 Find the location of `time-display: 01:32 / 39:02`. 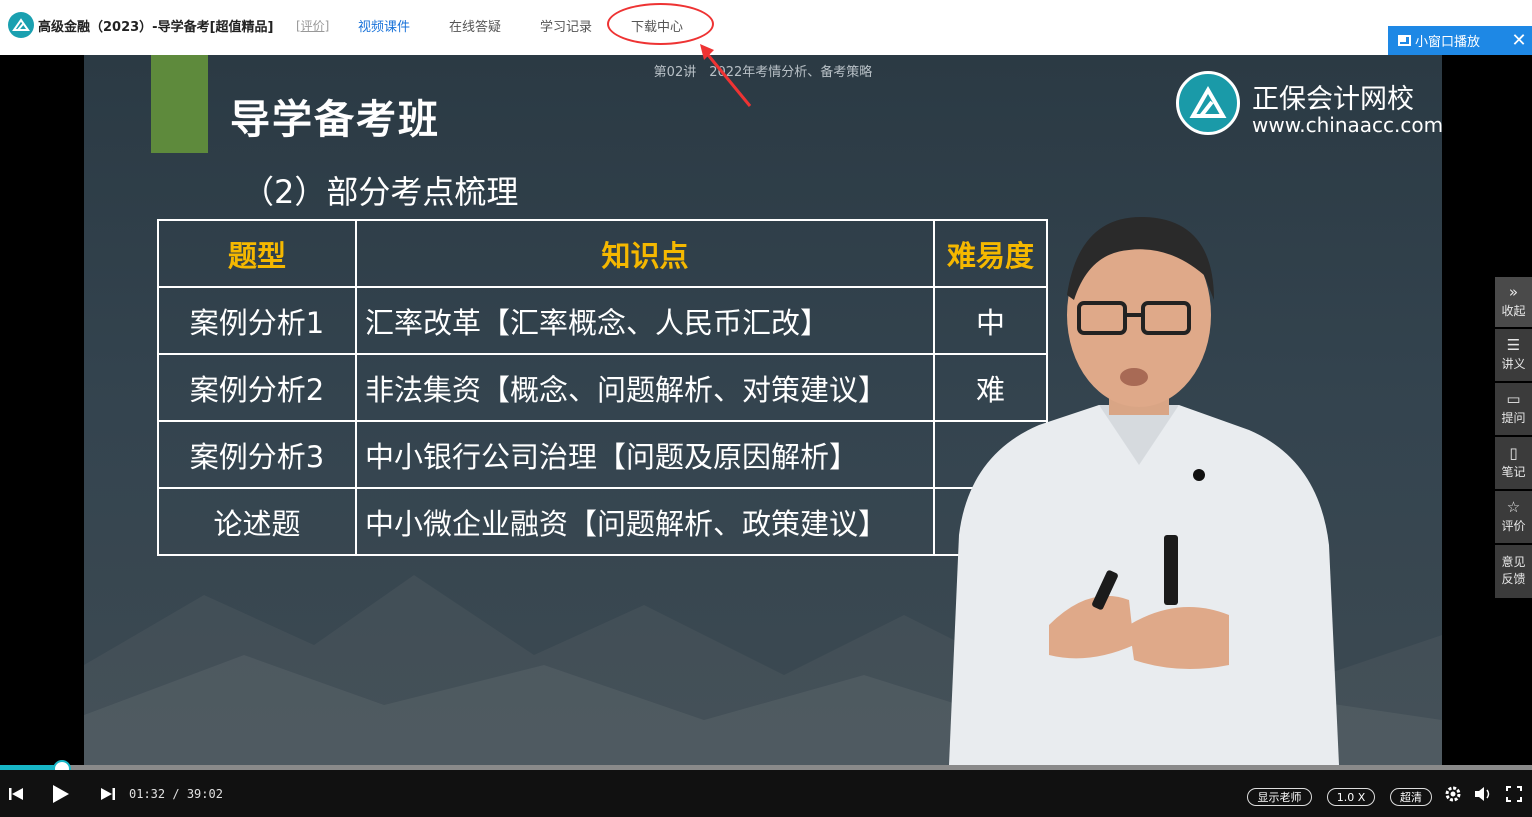

time-display: 01:32 / 39:02 is located at coordinates (176, 794).